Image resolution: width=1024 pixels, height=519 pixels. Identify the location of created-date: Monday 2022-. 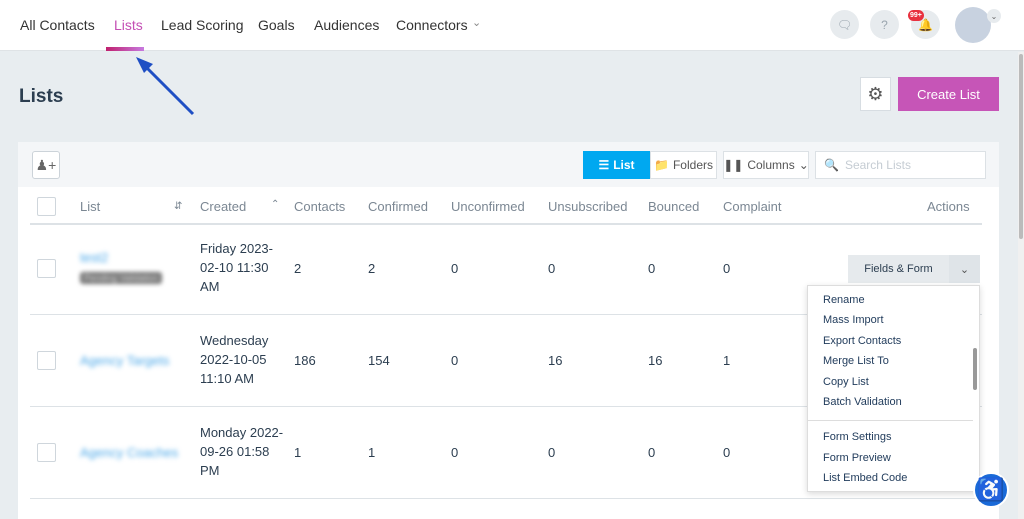
(242, 432).